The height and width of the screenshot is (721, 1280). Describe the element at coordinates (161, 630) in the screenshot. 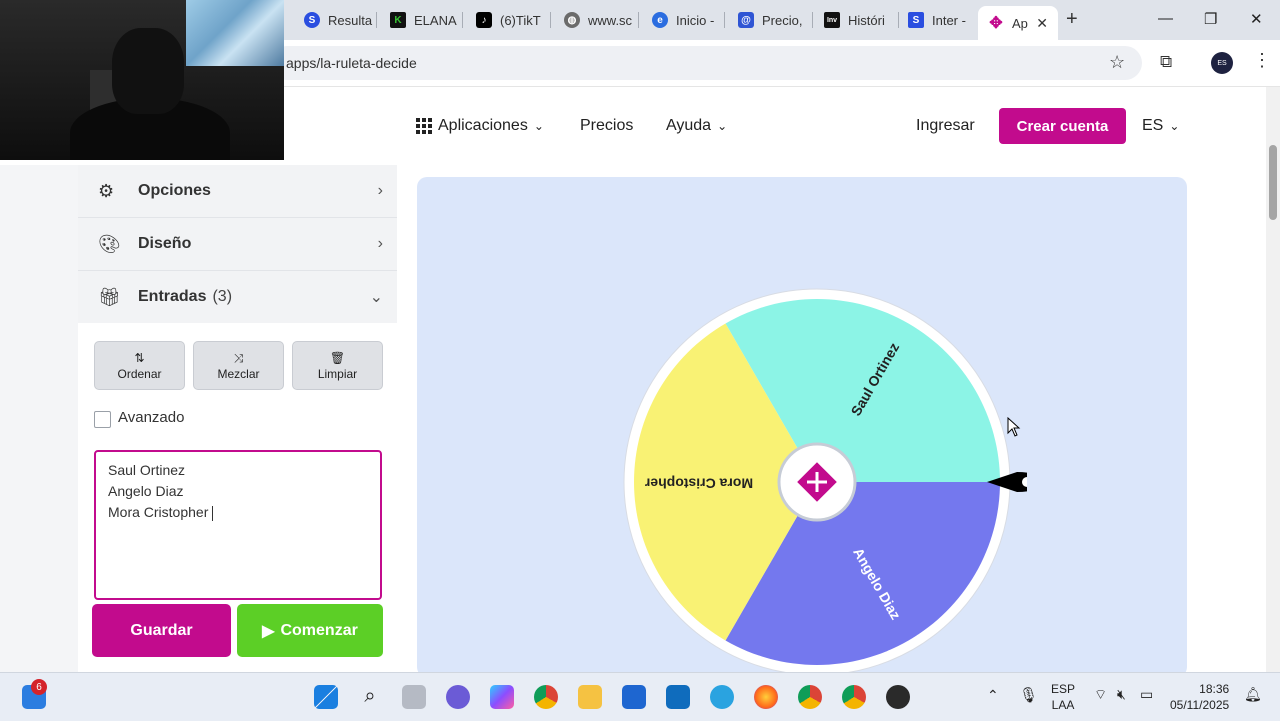

I see `save-button: Guardar` at that location.